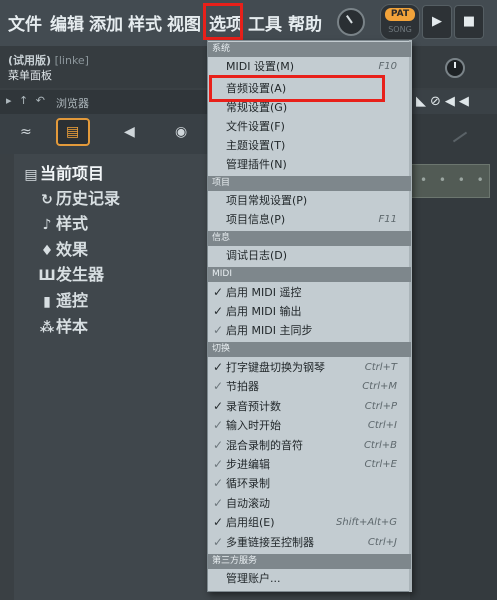 Image resolution: width=497 pixels, height=600 pixels. What do you see at coordinates (309, 238) in the screenshot?
I see `section-info: 信息` at bounding box center [309, 238].